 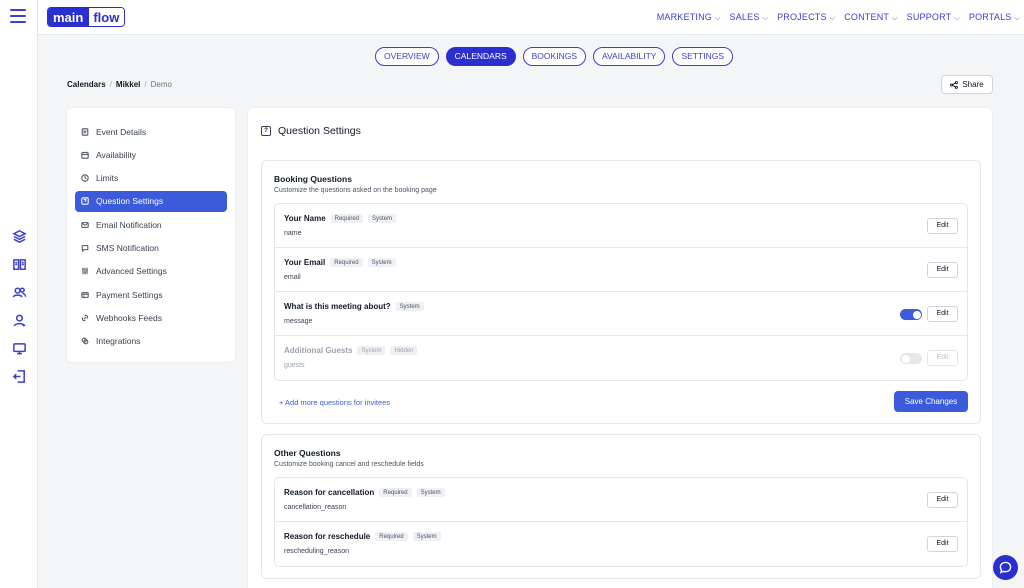 I want to click on breadcrumb: Calendars / Mikkel / Demo, so click(x=119, y=84).